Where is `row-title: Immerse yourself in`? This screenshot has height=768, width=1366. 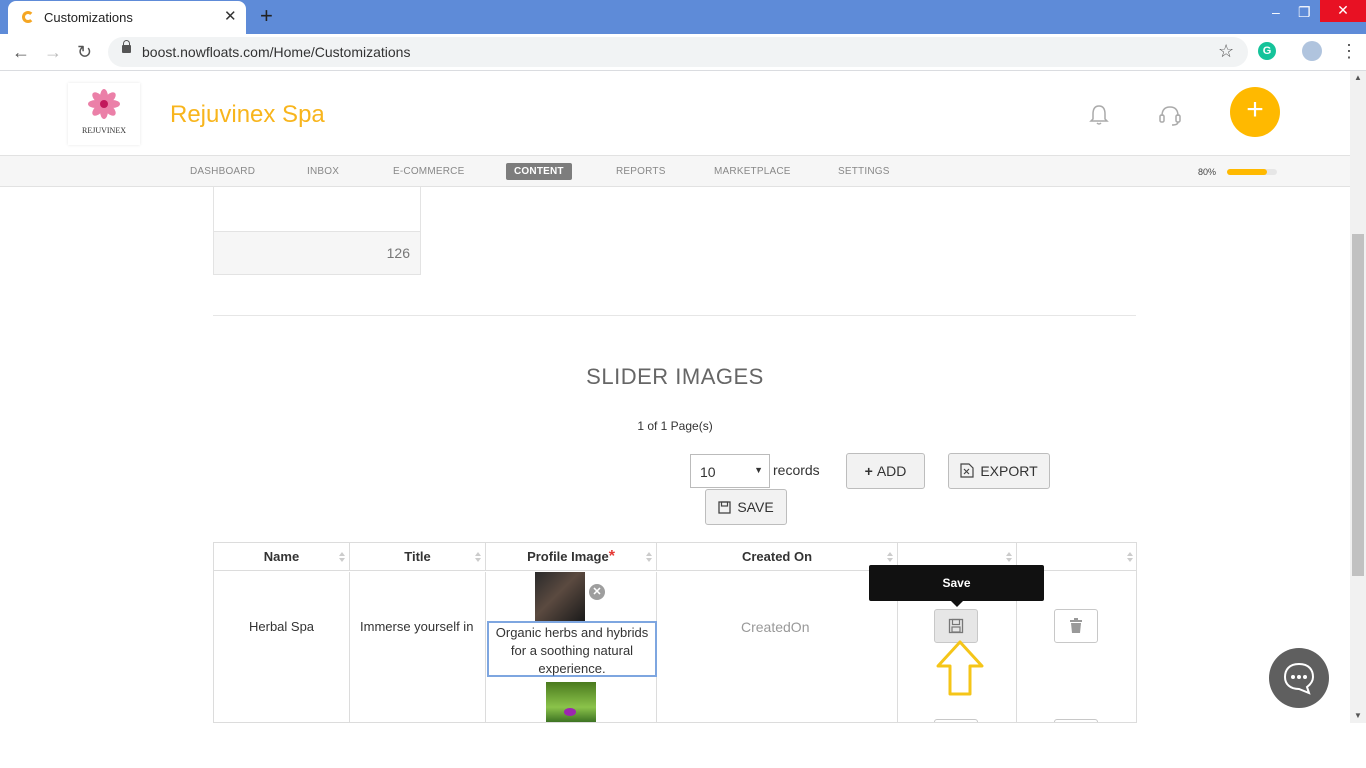 row-title: Immerse yourself in is located at coordinates (418, 626).